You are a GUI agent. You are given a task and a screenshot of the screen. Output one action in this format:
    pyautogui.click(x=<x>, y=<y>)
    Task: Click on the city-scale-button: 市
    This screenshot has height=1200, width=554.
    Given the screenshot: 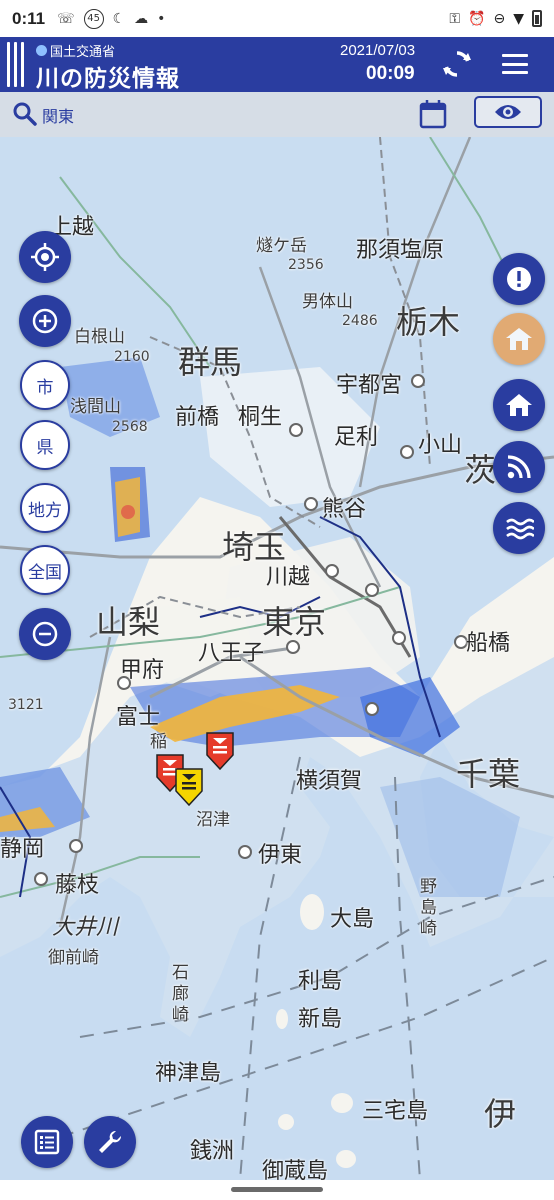 What is the action you would take?
    pyautogui.click(x=45, y=385)
    